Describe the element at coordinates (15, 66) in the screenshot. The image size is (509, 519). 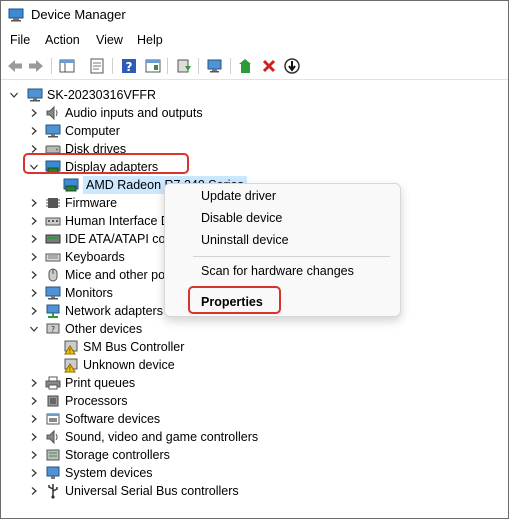
I see `back-arrow-icon` at that location.